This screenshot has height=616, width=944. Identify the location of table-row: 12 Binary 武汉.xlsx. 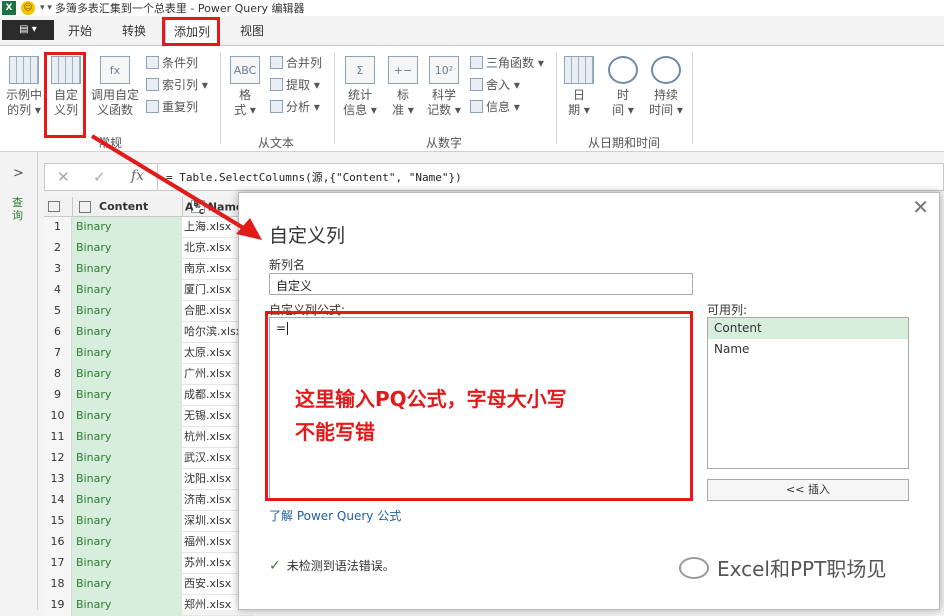
(149, 458).